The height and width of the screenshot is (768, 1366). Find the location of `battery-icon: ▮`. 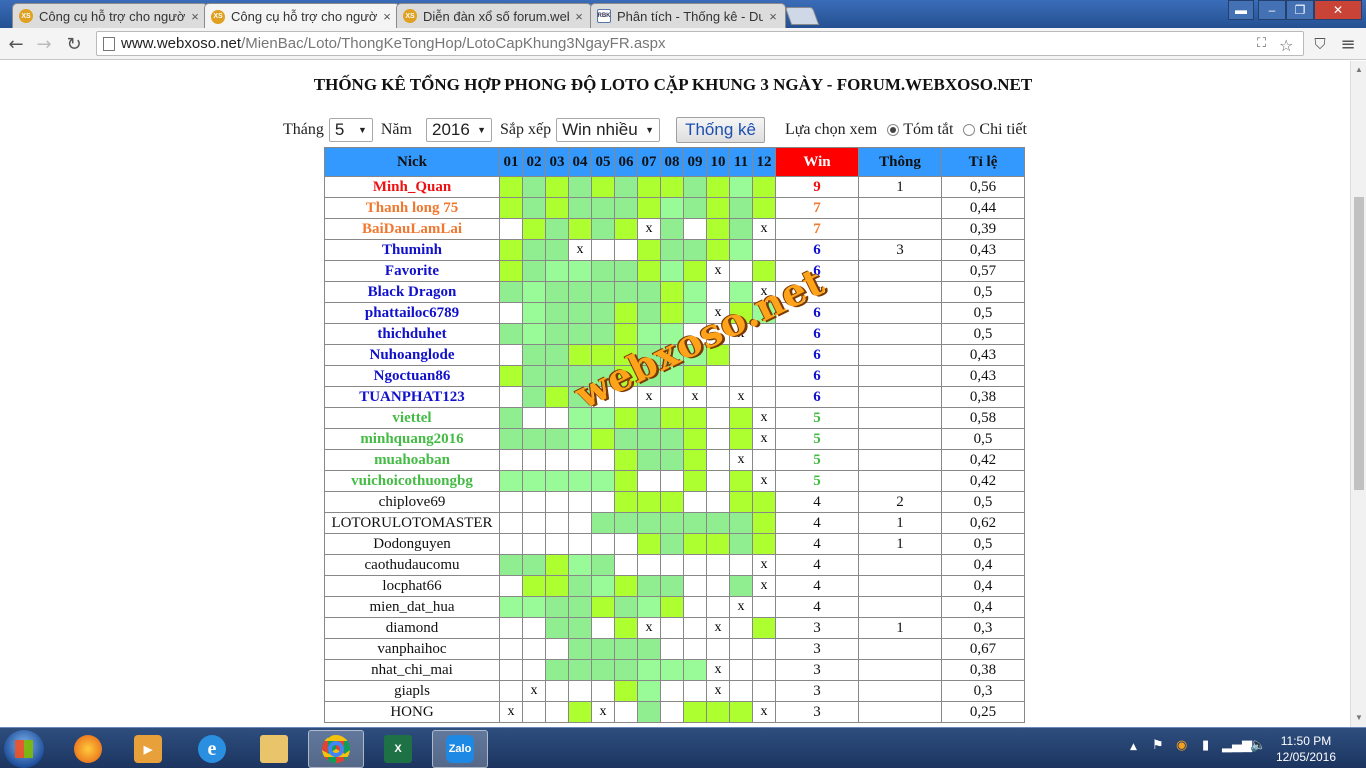

battery-icon: ▮ is located at coordinates (1205, 745).